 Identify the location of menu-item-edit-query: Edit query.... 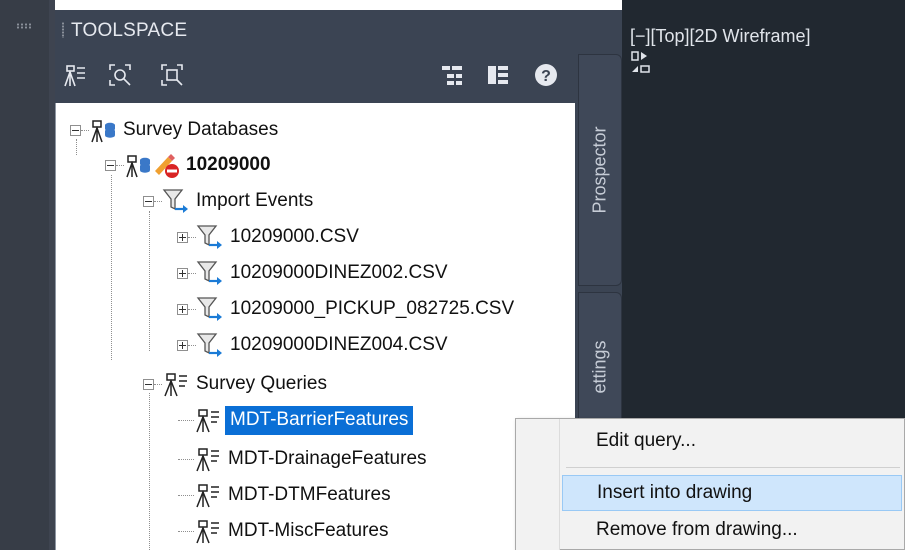
(732, 441).